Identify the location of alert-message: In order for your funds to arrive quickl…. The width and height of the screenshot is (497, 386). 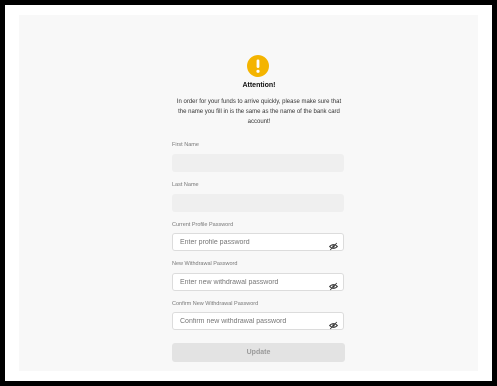
(259, 112).